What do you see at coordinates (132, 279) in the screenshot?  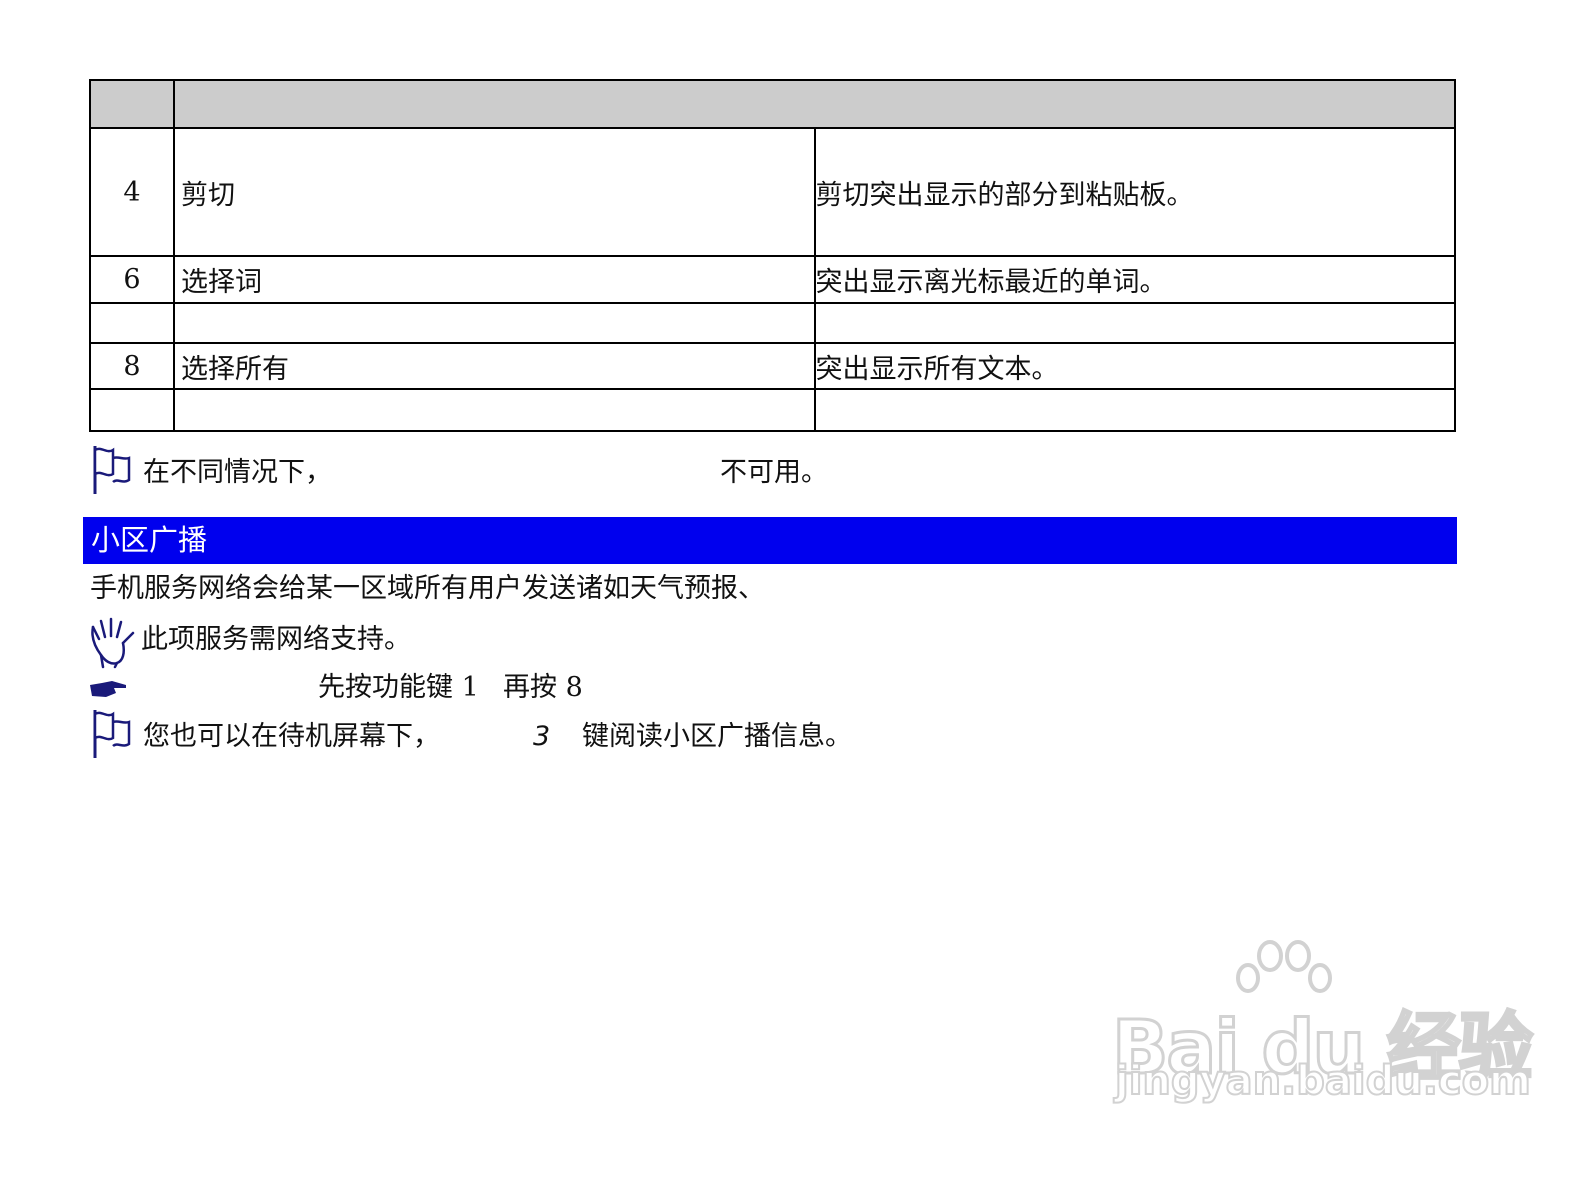 I see `row-number: 6` at bounding box center [132, 279].